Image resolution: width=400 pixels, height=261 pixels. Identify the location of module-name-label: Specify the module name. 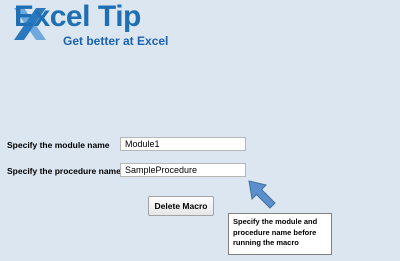
(58, 145).